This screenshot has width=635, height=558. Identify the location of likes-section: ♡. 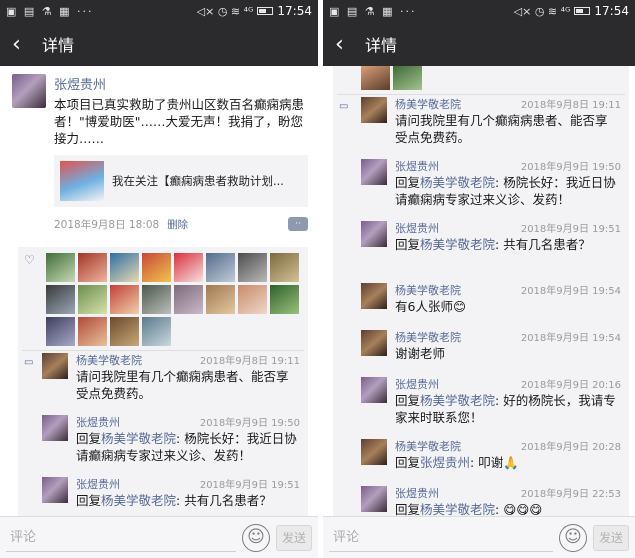
(163, 298).